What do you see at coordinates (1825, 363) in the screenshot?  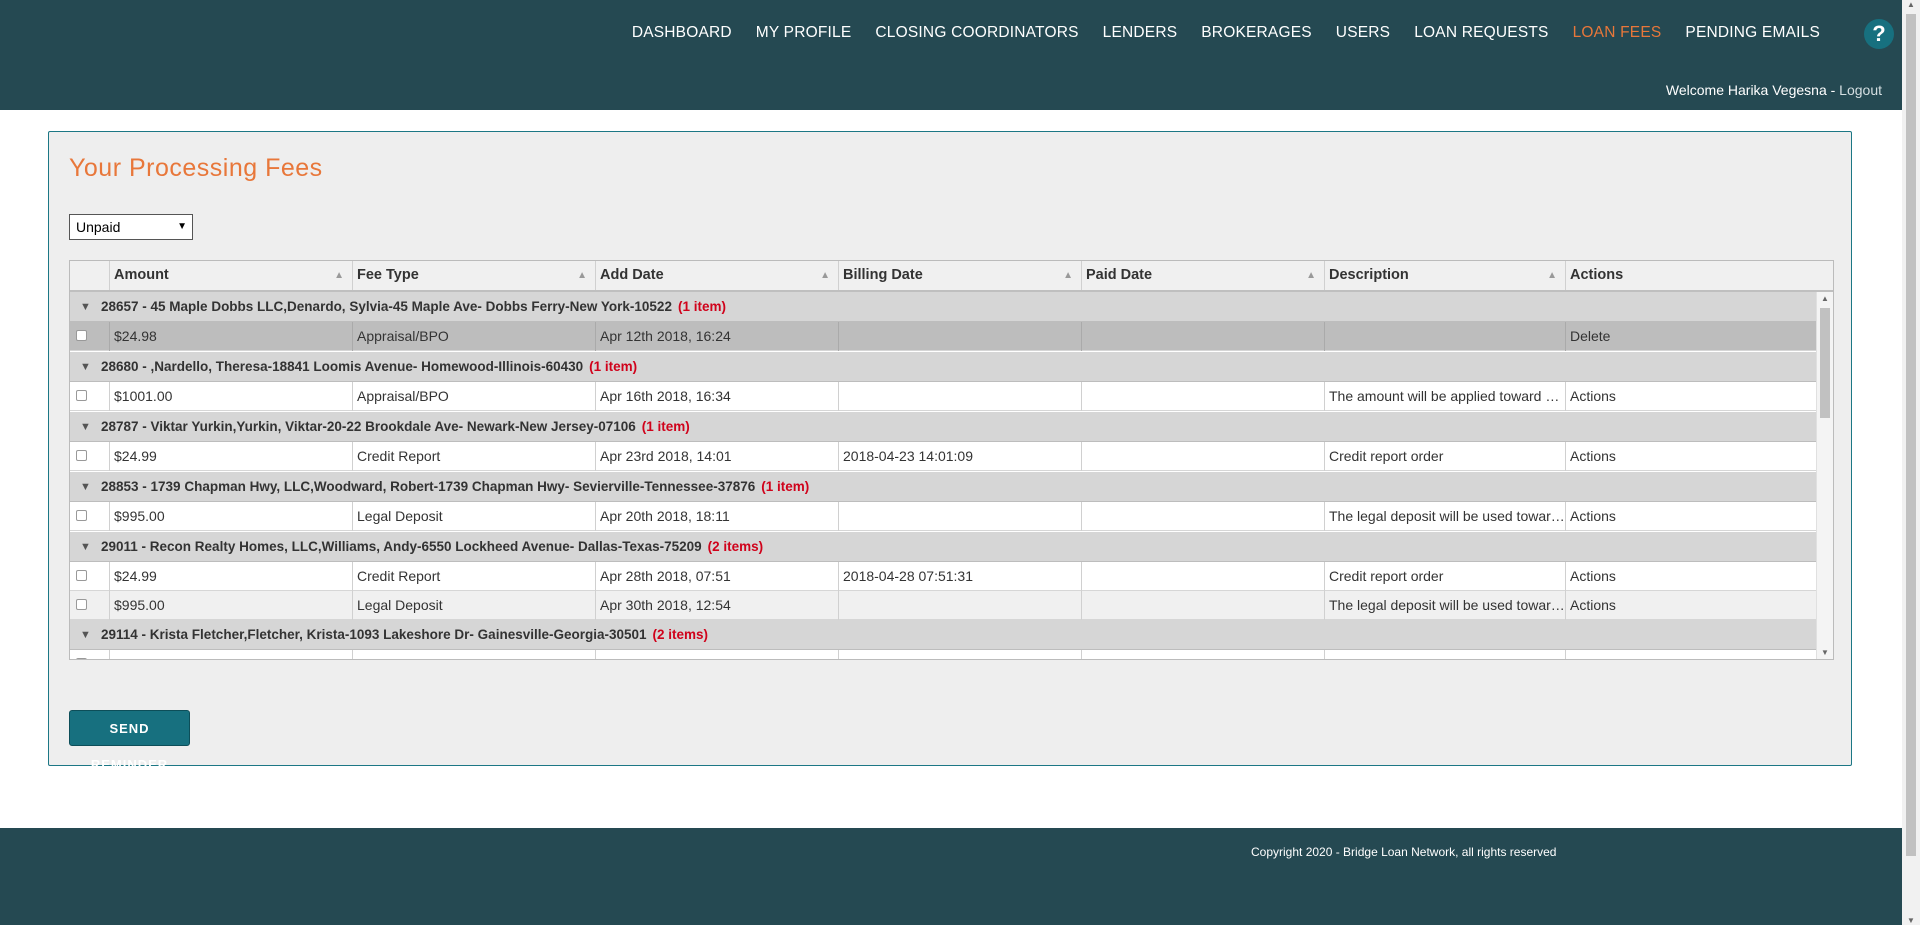 I see `grid-scroll-thumb` at bounding box center [1825, 363].